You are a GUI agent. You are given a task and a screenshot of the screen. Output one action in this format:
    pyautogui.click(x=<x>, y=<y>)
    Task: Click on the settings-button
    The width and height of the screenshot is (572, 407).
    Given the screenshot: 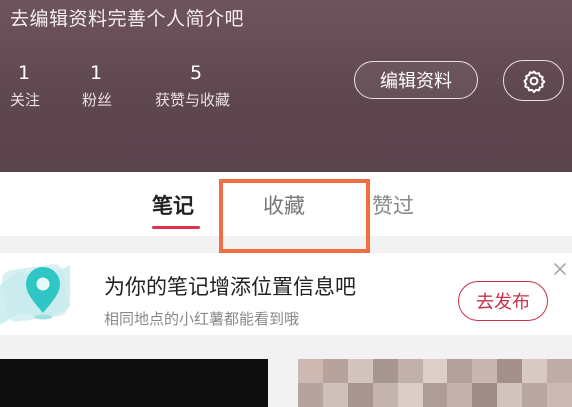 What is the action you would take?
    pyautogui.click(x=533, y=80)
    